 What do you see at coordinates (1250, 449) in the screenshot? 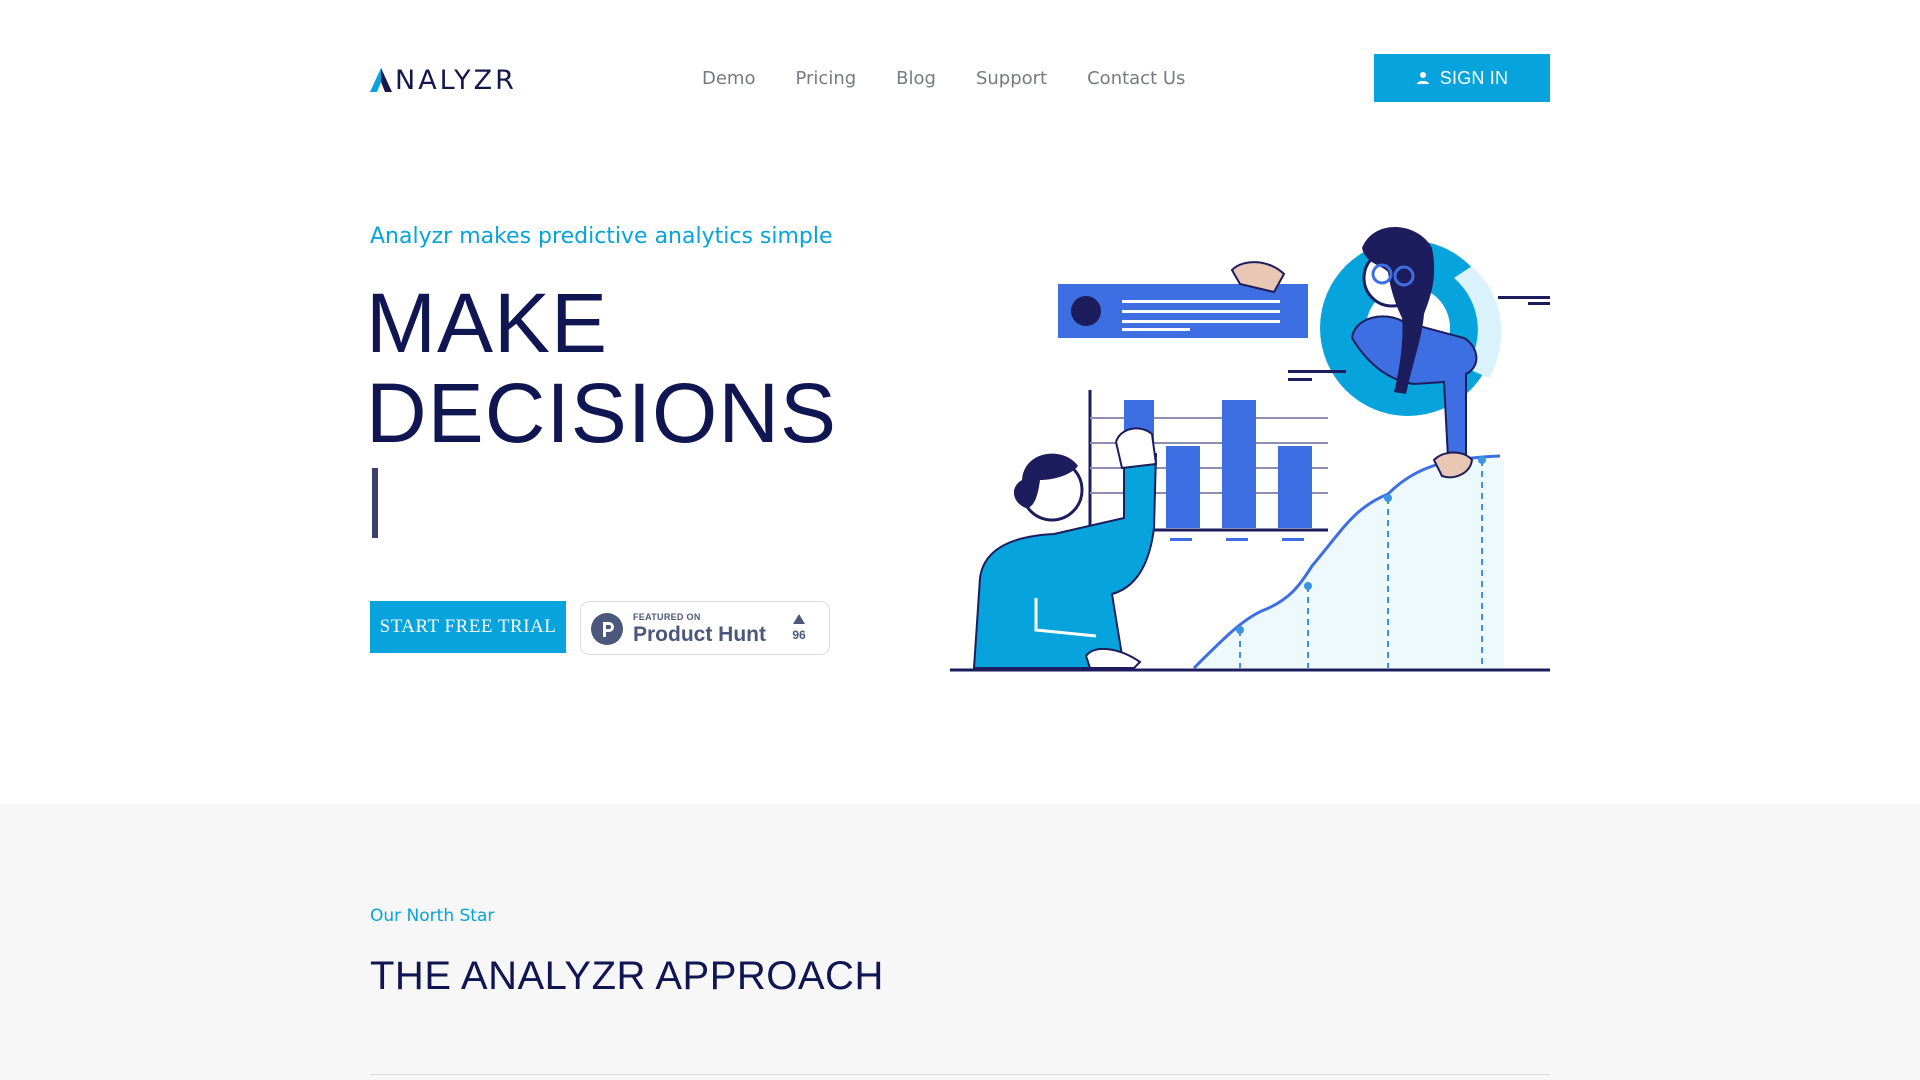
I see `hero-illustration` at bounding box center [1250, 449].